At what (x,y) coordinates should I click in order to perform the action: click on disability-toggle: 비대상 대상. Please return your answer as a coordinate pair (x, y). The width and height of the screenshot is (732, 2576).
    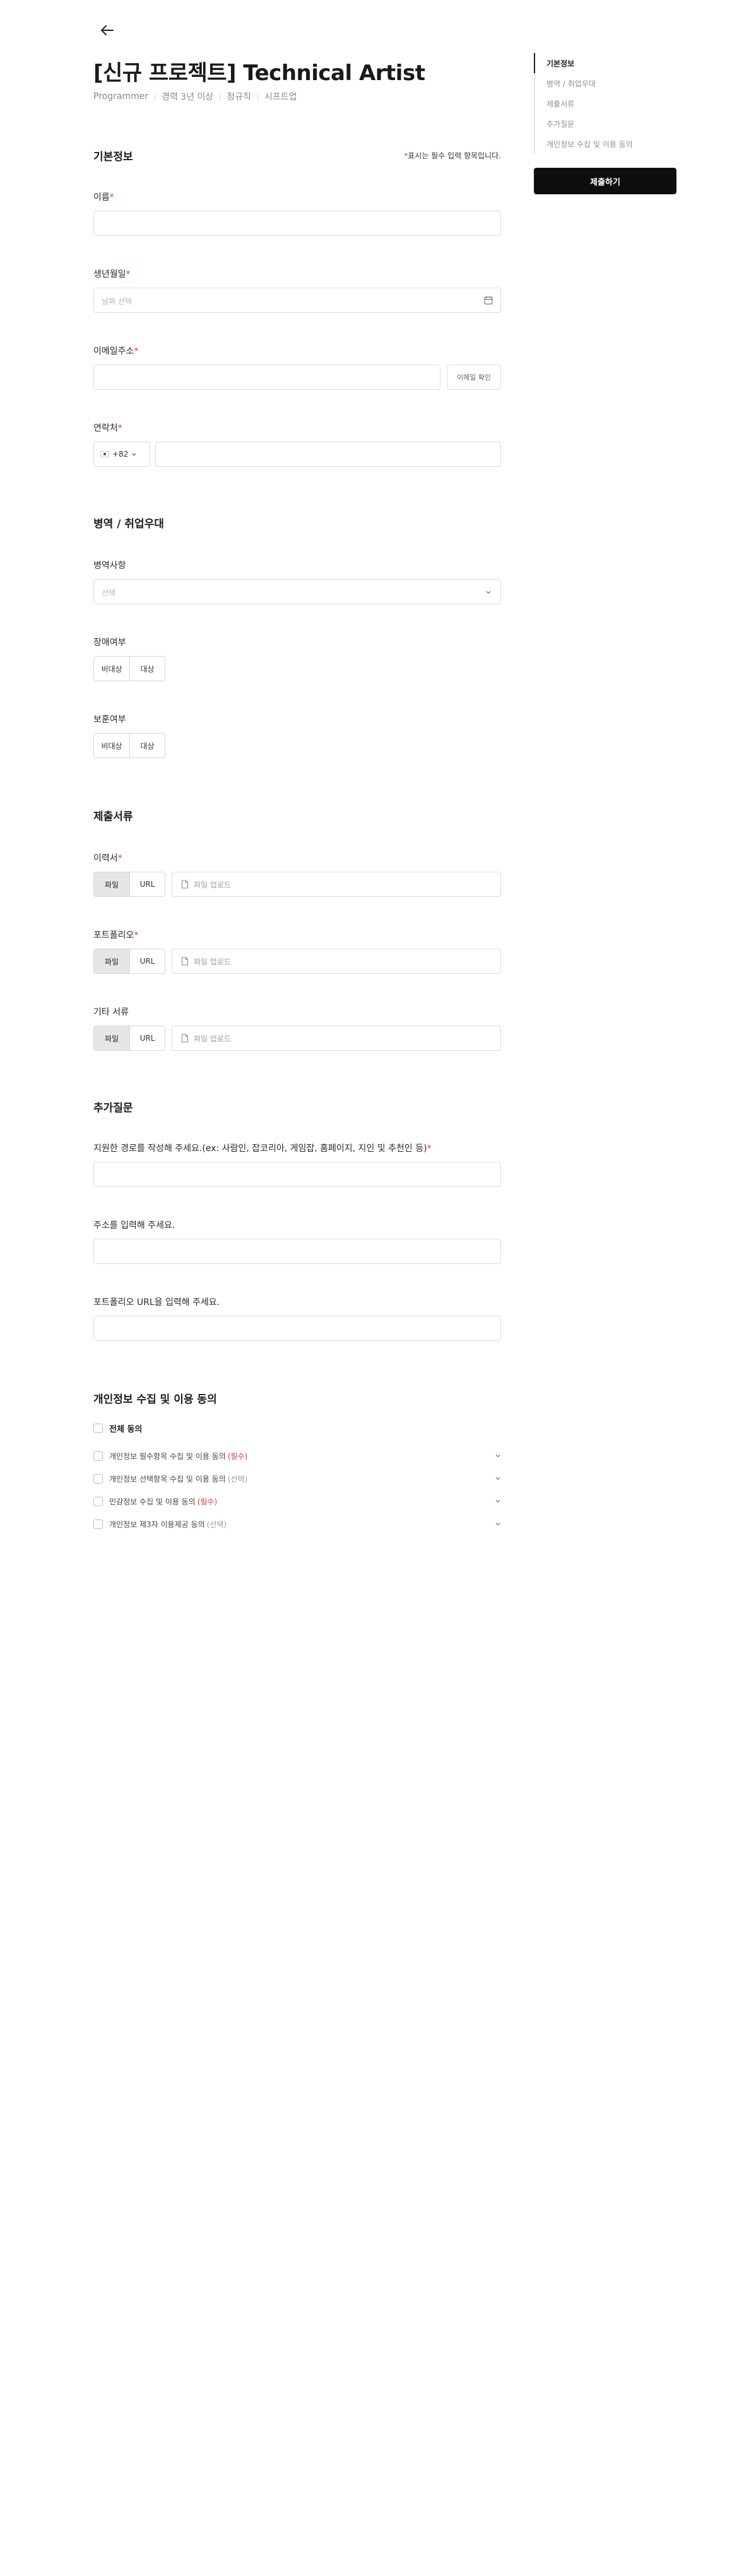
    Looking at the image, I should click on (129, 668).